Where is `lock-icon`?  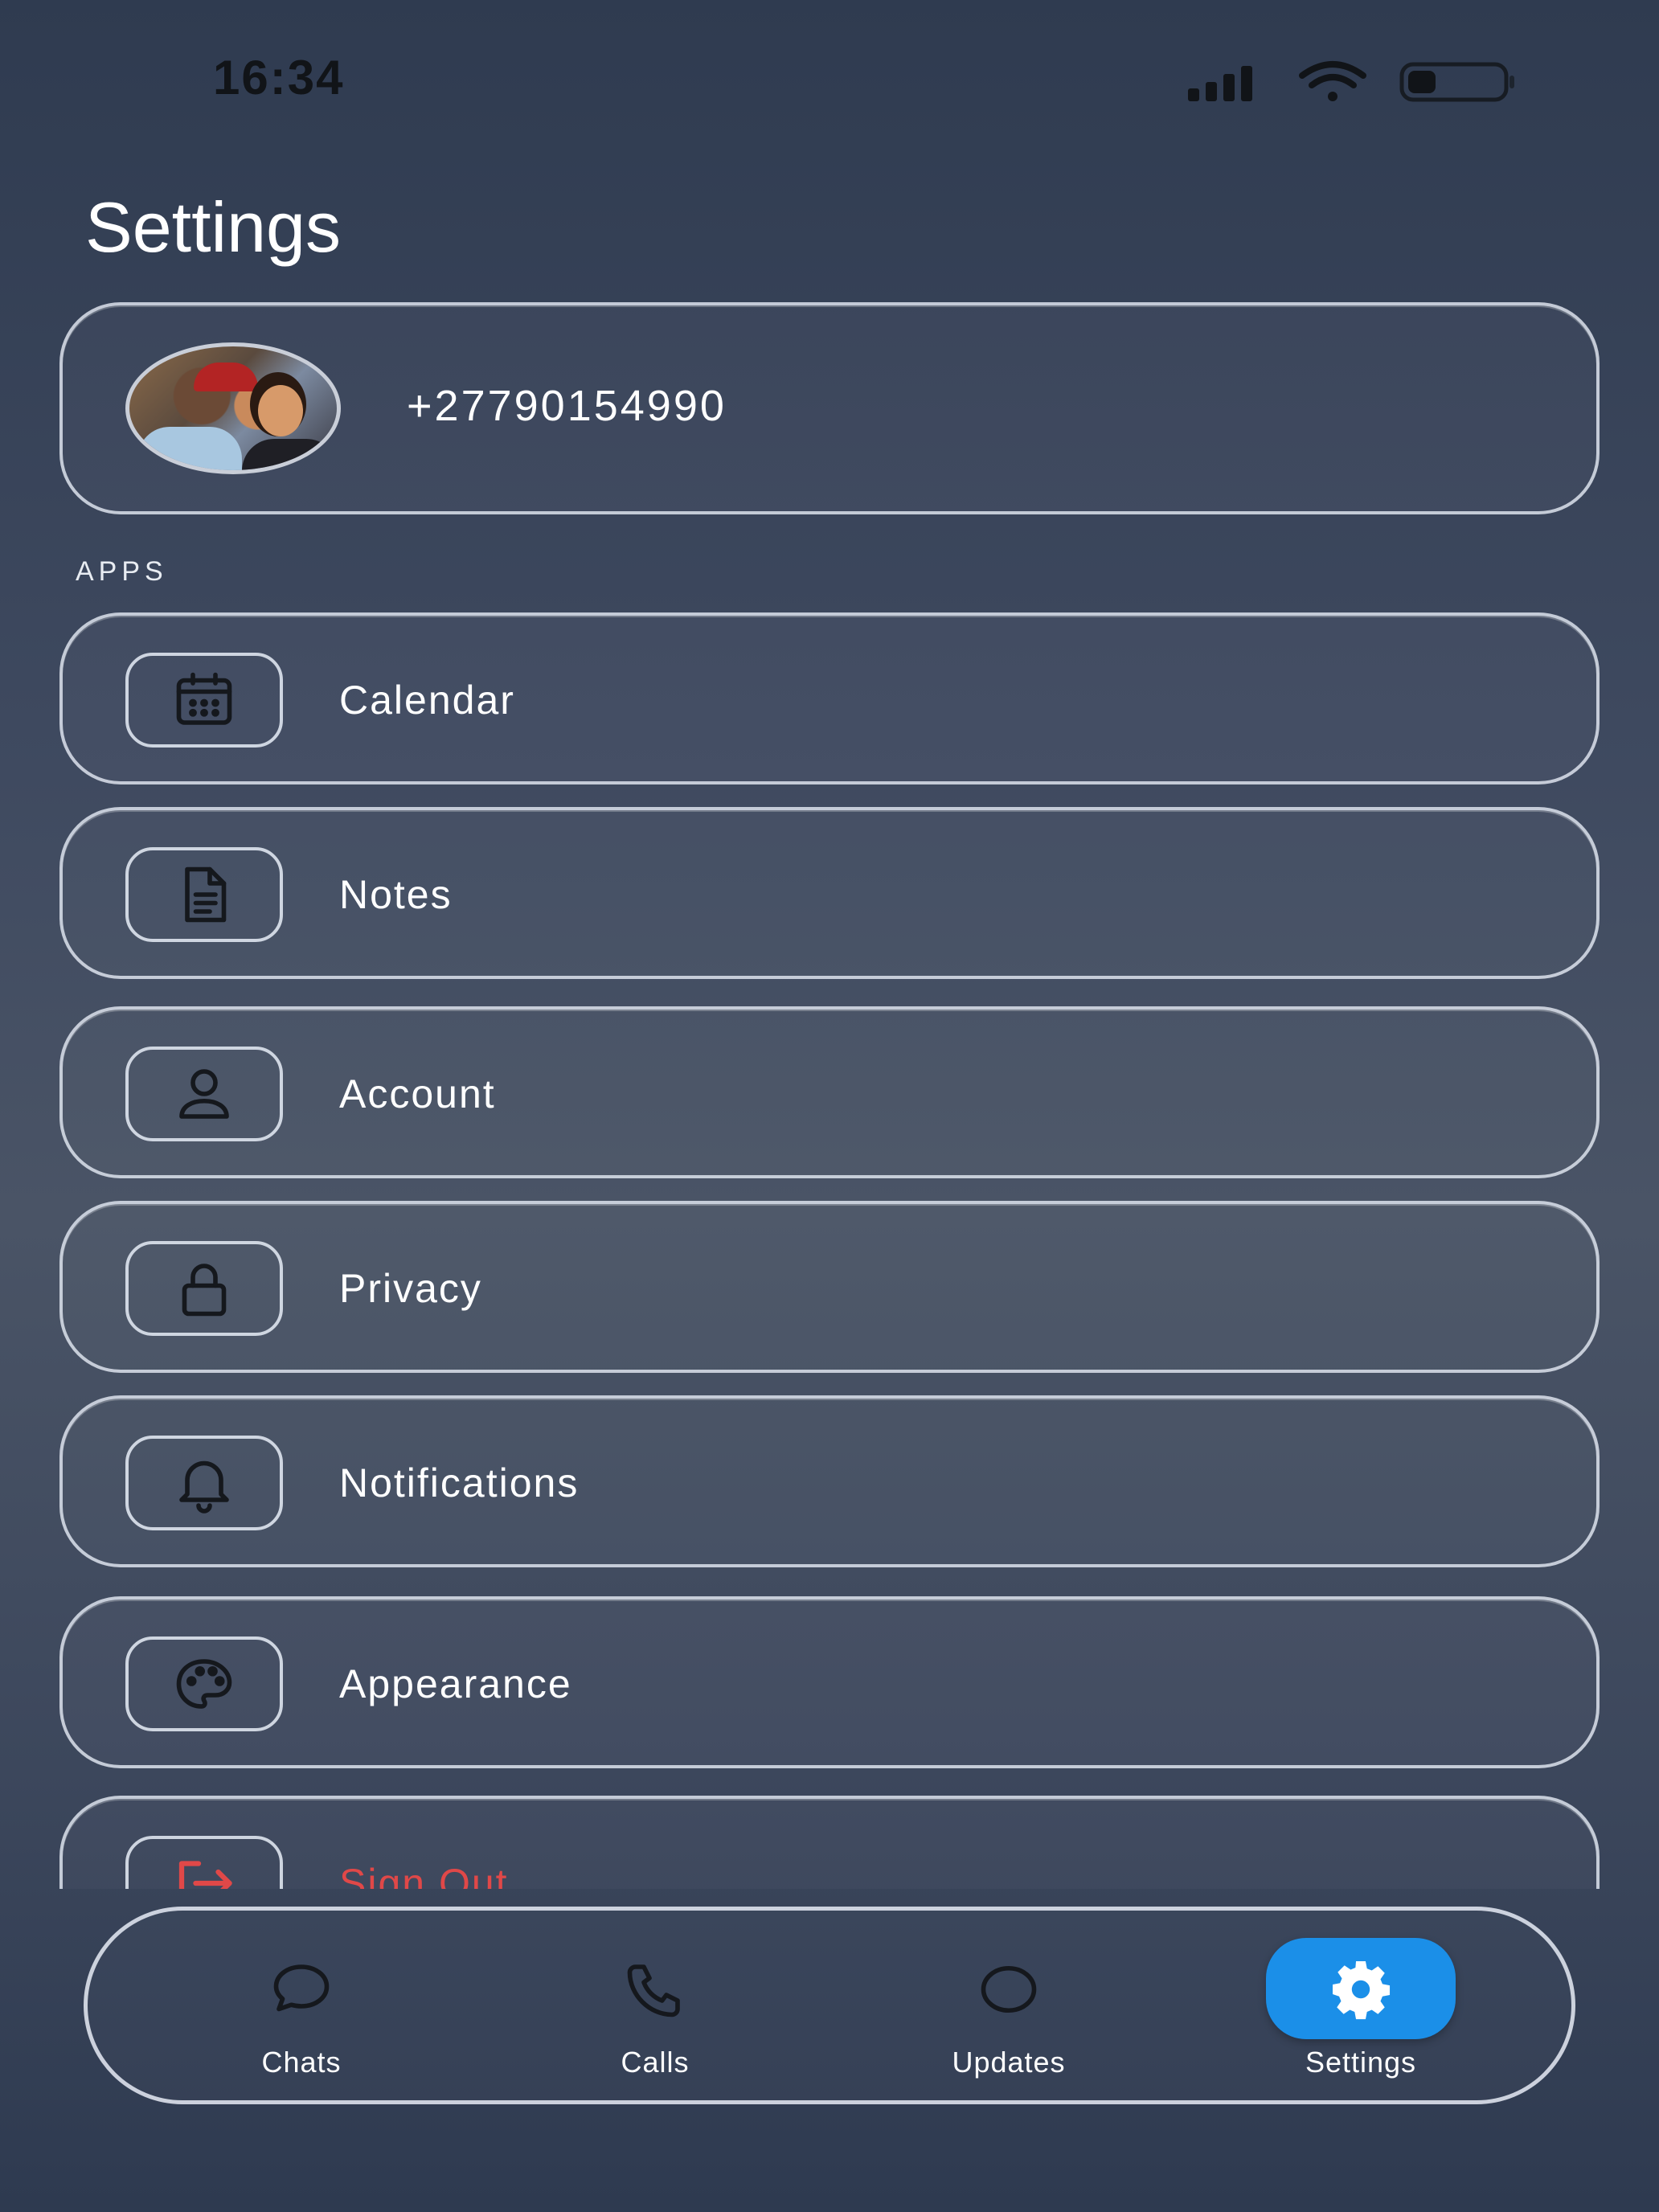 lock-icon is located at coordinates (204, 1288).